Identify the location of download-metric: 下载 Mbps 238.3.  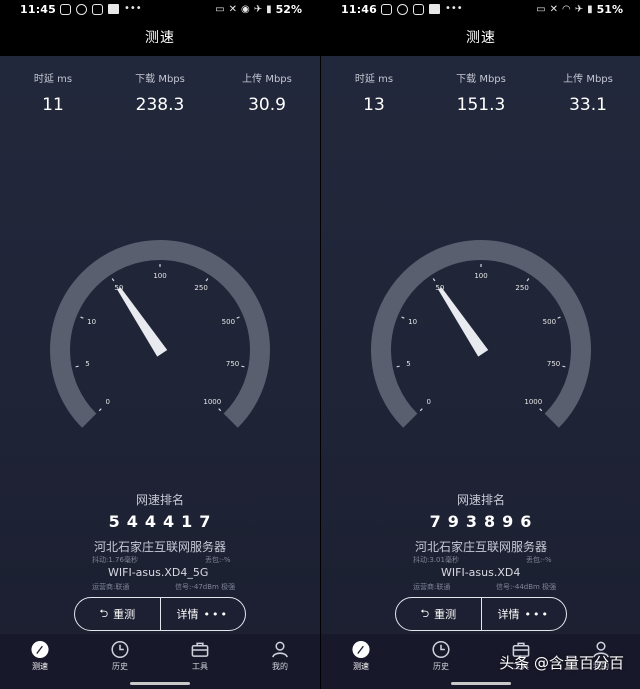
(160, 92).